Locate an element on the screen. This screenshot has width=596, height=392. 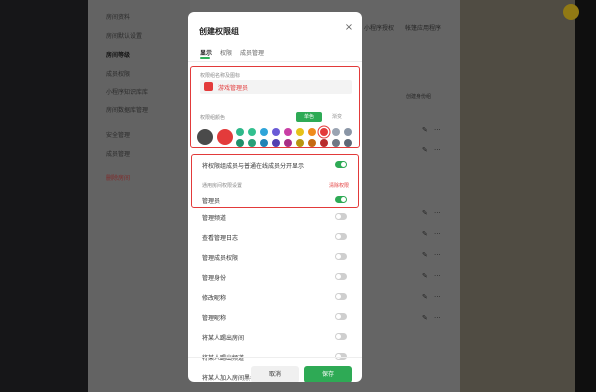
admin-label: 管理员 is located at coordinates (211, 201).